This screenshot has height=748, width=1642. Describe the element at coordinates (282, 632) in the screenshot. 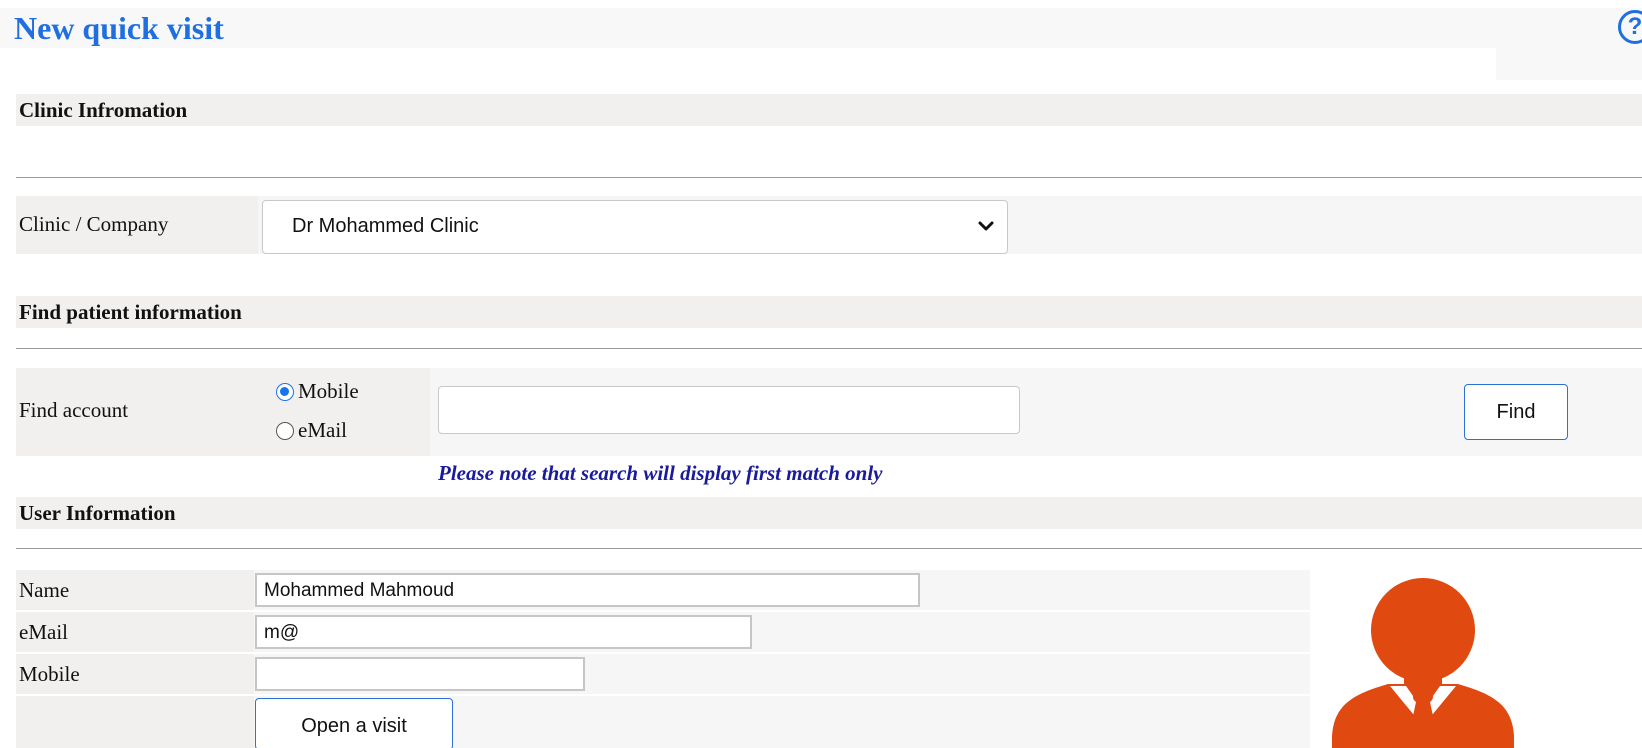

I see `email-field-value: m@` at that location.